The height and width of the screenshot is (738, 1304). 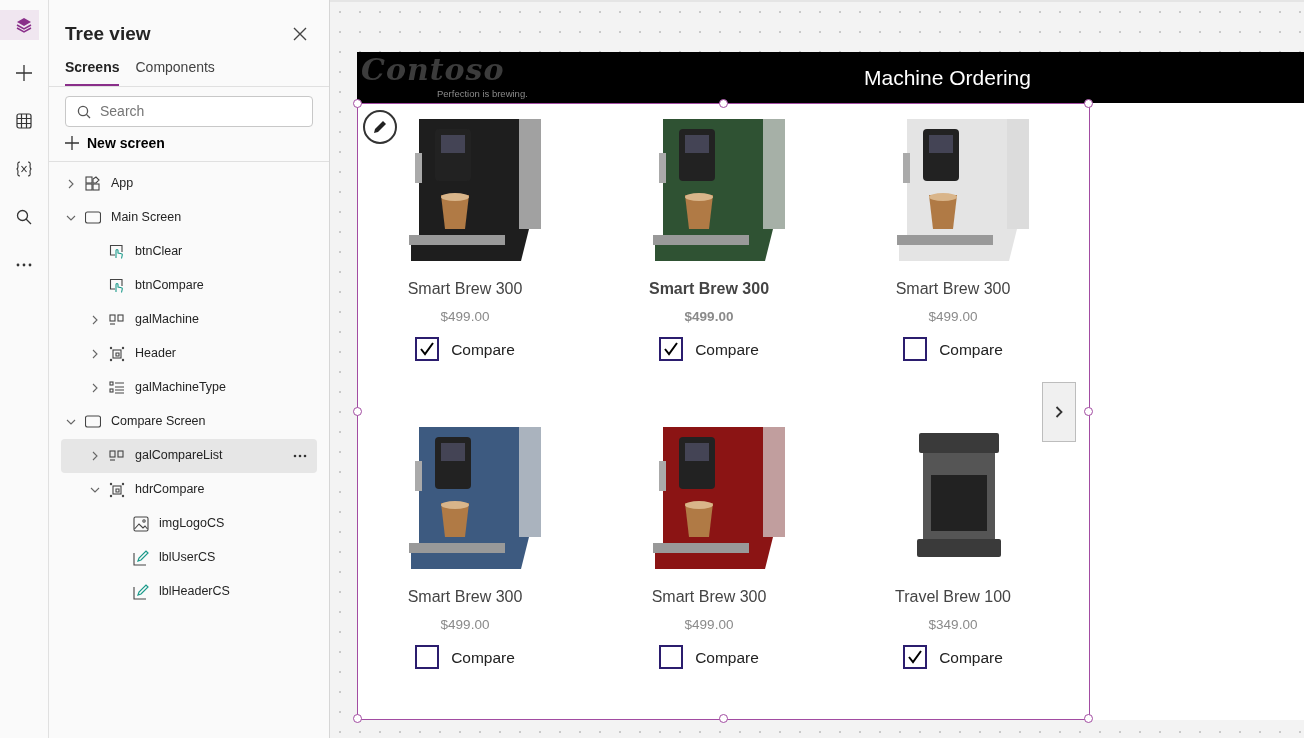 I want to click on tree-item: imgLogoCS, so click(x=189, y=523).